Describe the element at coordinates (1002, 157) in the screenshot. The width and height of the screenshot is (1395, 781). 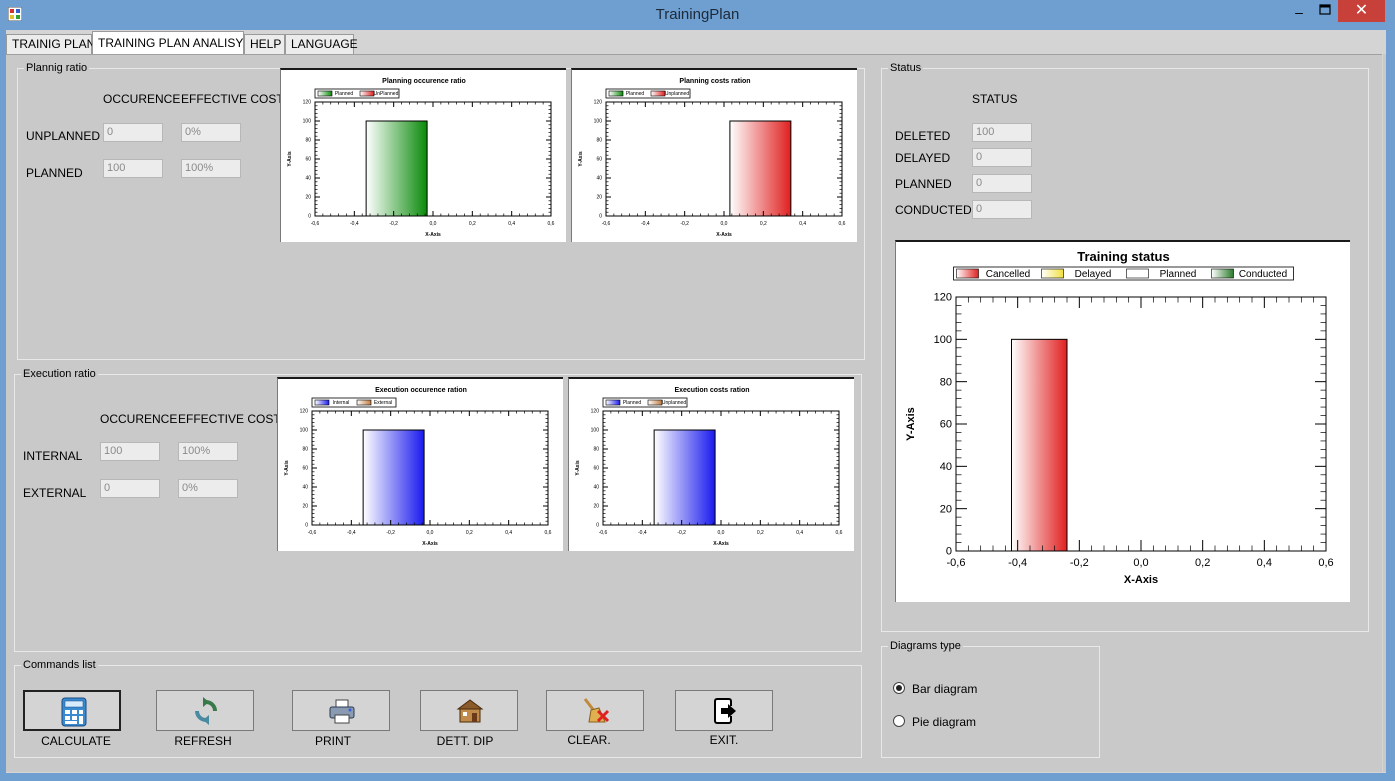
I see `delayed-field: 0` at that location.